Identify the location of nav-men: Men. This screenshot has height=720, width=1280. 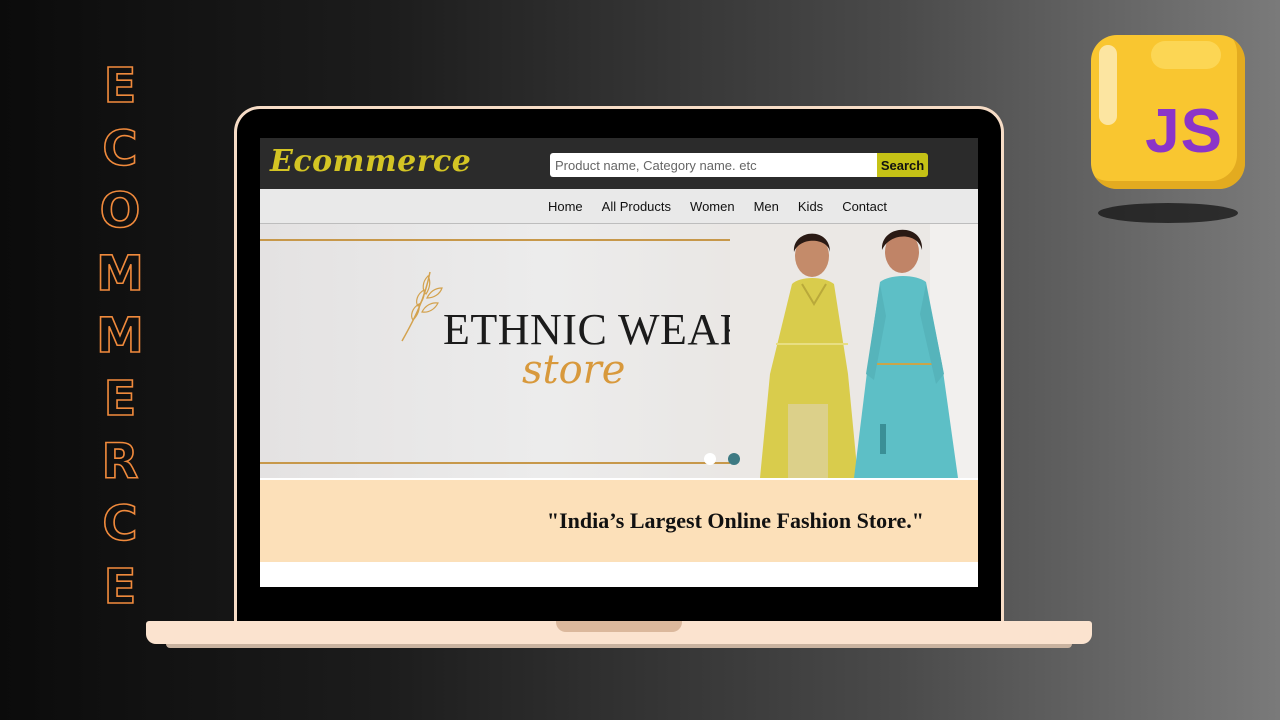
(766, 206).